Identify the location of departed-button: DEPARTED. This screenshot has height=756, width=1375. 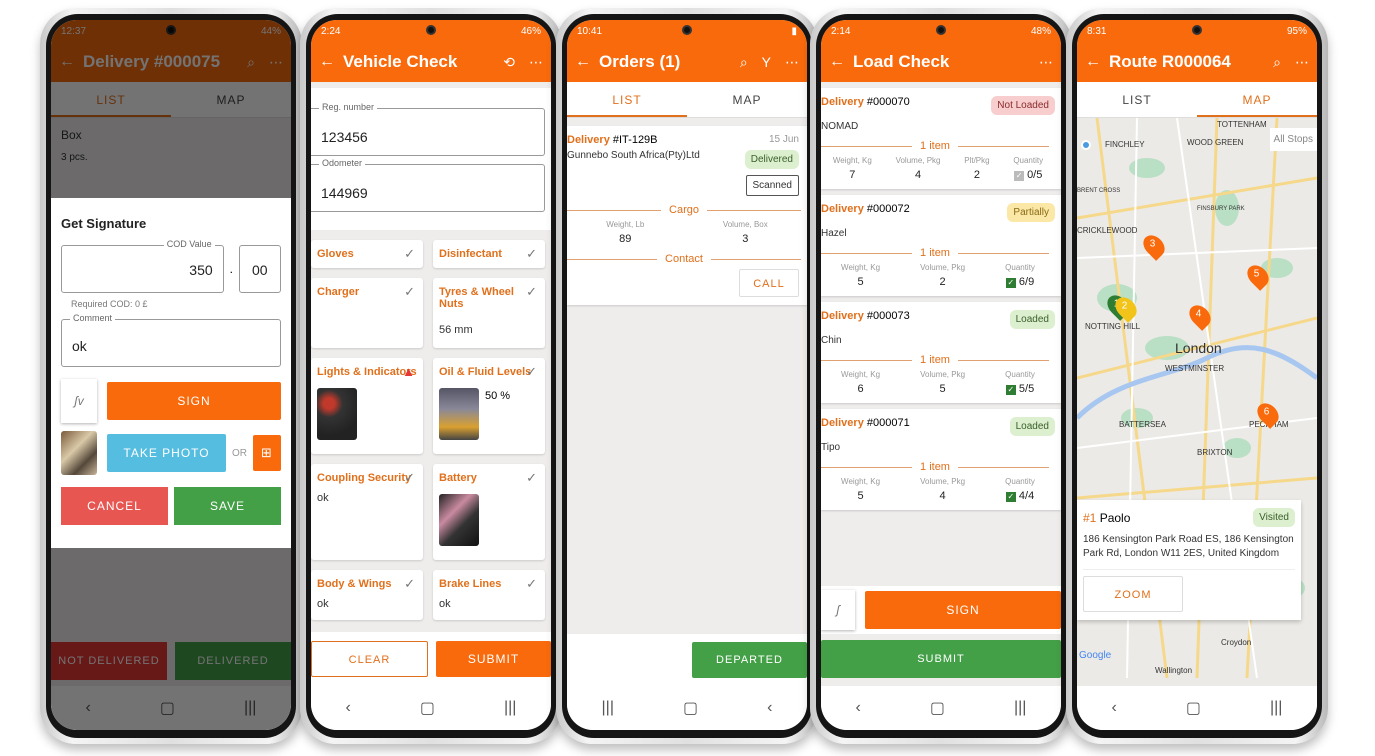
(749, 660).